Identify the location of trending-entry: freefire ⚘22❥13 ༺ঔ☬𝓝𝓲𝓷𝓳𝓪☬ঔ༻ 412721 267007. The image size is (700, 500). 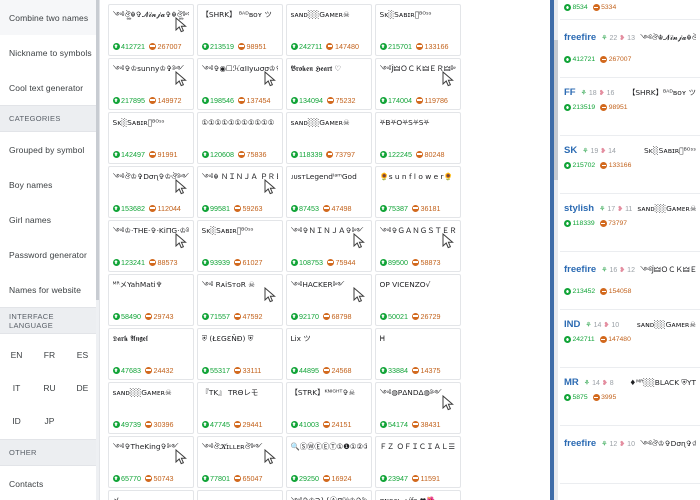
(630, 49).